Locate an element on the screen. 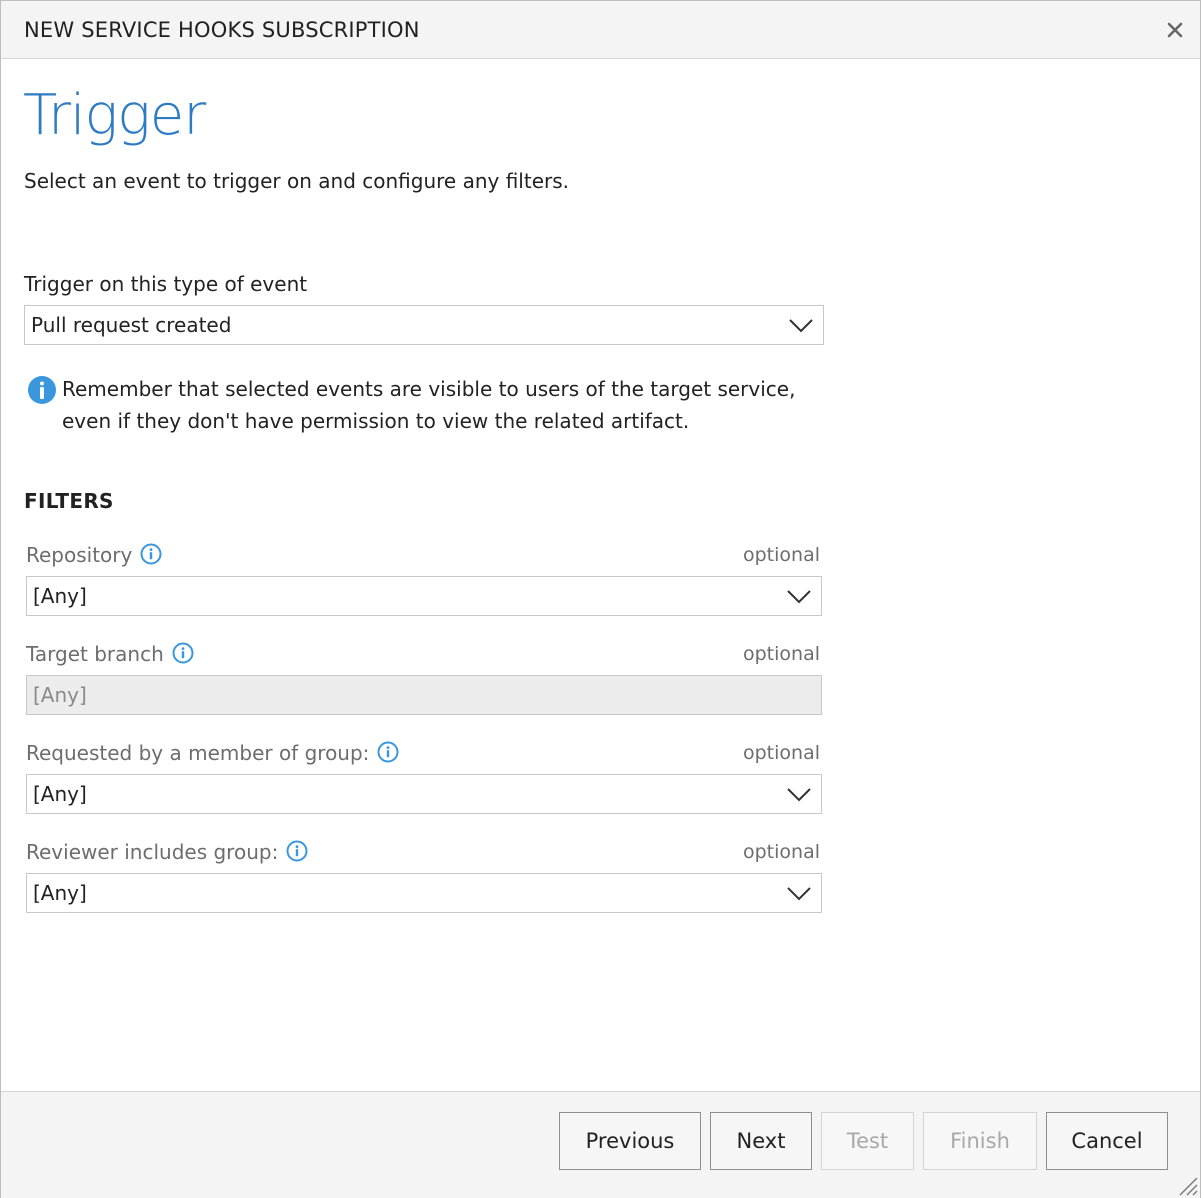 The width and height of the screenshot is (1201, 1198). close-icon is located at coordinates (1175, 30).